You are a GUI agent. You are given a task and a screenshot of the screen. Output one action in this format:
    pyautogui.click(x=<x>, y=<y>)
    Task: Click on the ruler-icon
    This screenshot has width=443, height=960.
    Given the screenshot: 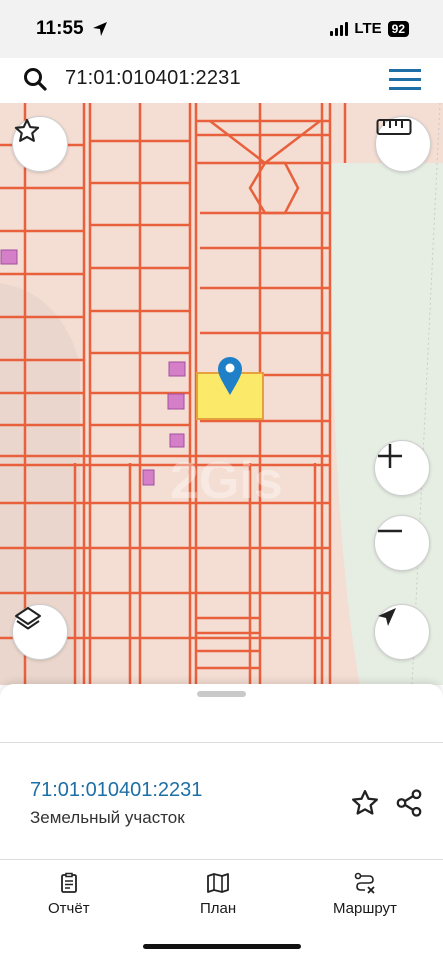 What is the action you would take?
    pyautogui.click(x=394, y=127)
    